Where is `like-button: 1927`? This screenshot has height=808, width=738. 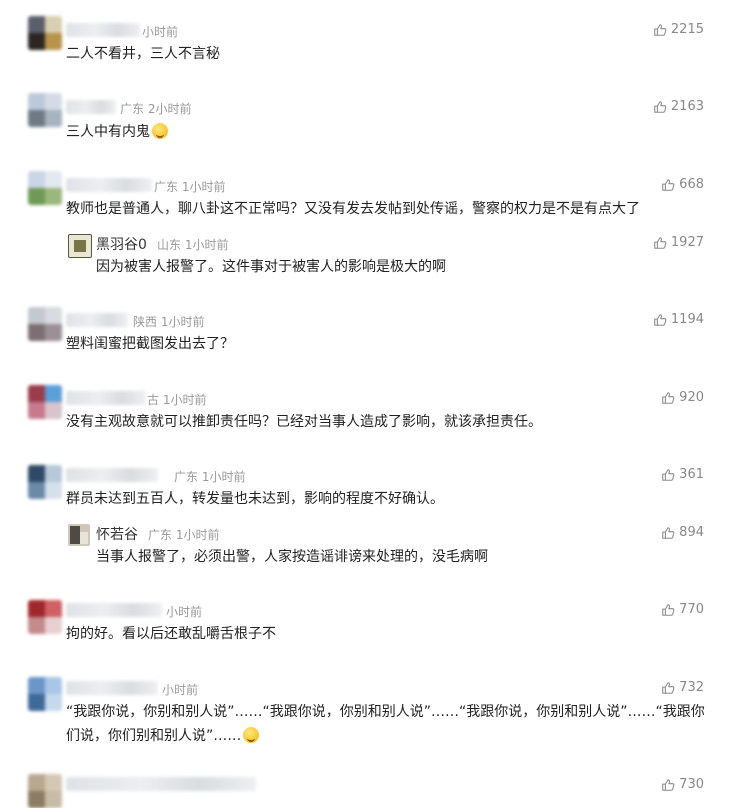
like-button: 1927 is located at coordinates (678, 242).